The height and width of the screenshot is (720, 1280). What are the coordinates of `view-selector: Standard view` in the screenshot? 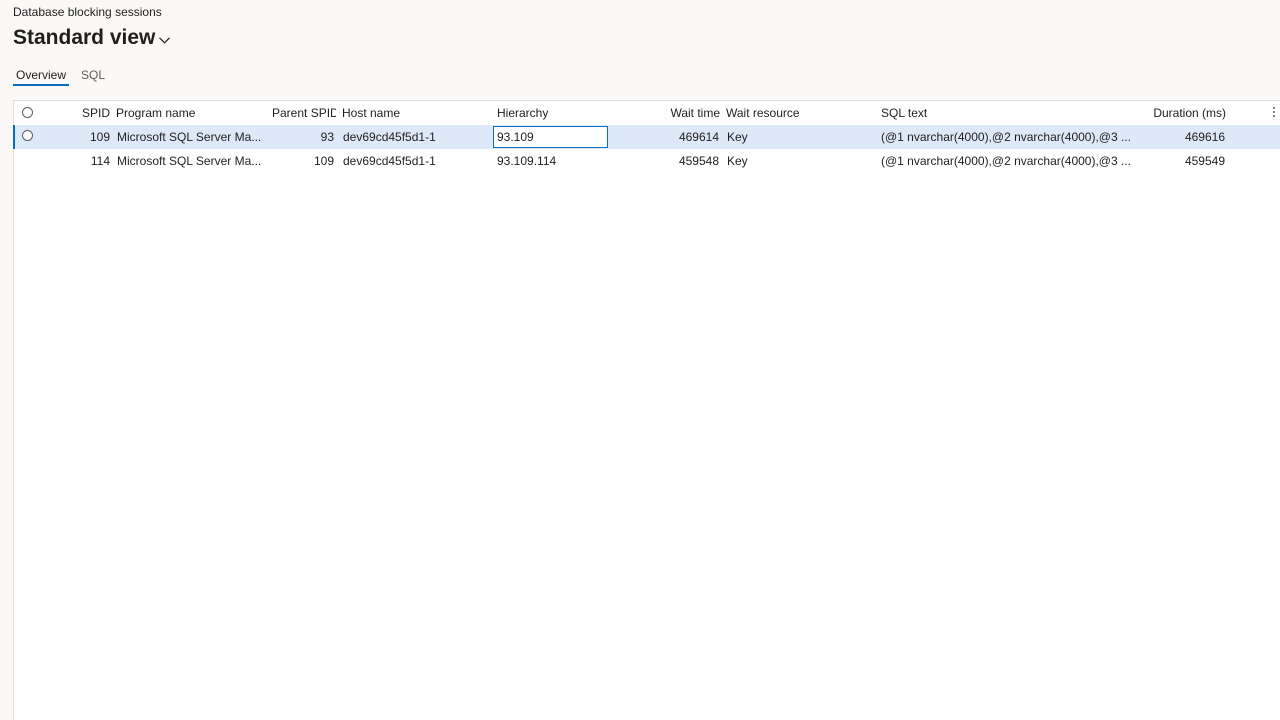 It's located at (92, 38).